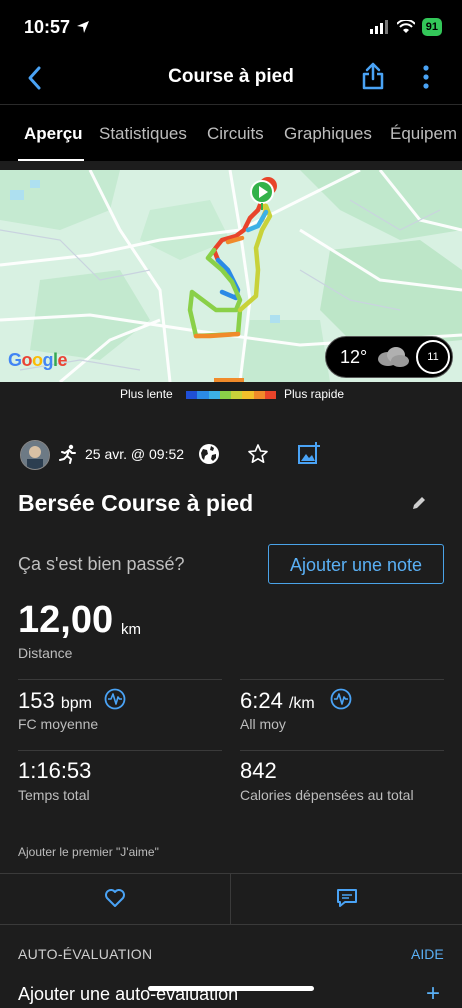  Describe the element at coordinates (76, 703) in the screenshot. I see `avg-hr-unit: bpm` at that location.